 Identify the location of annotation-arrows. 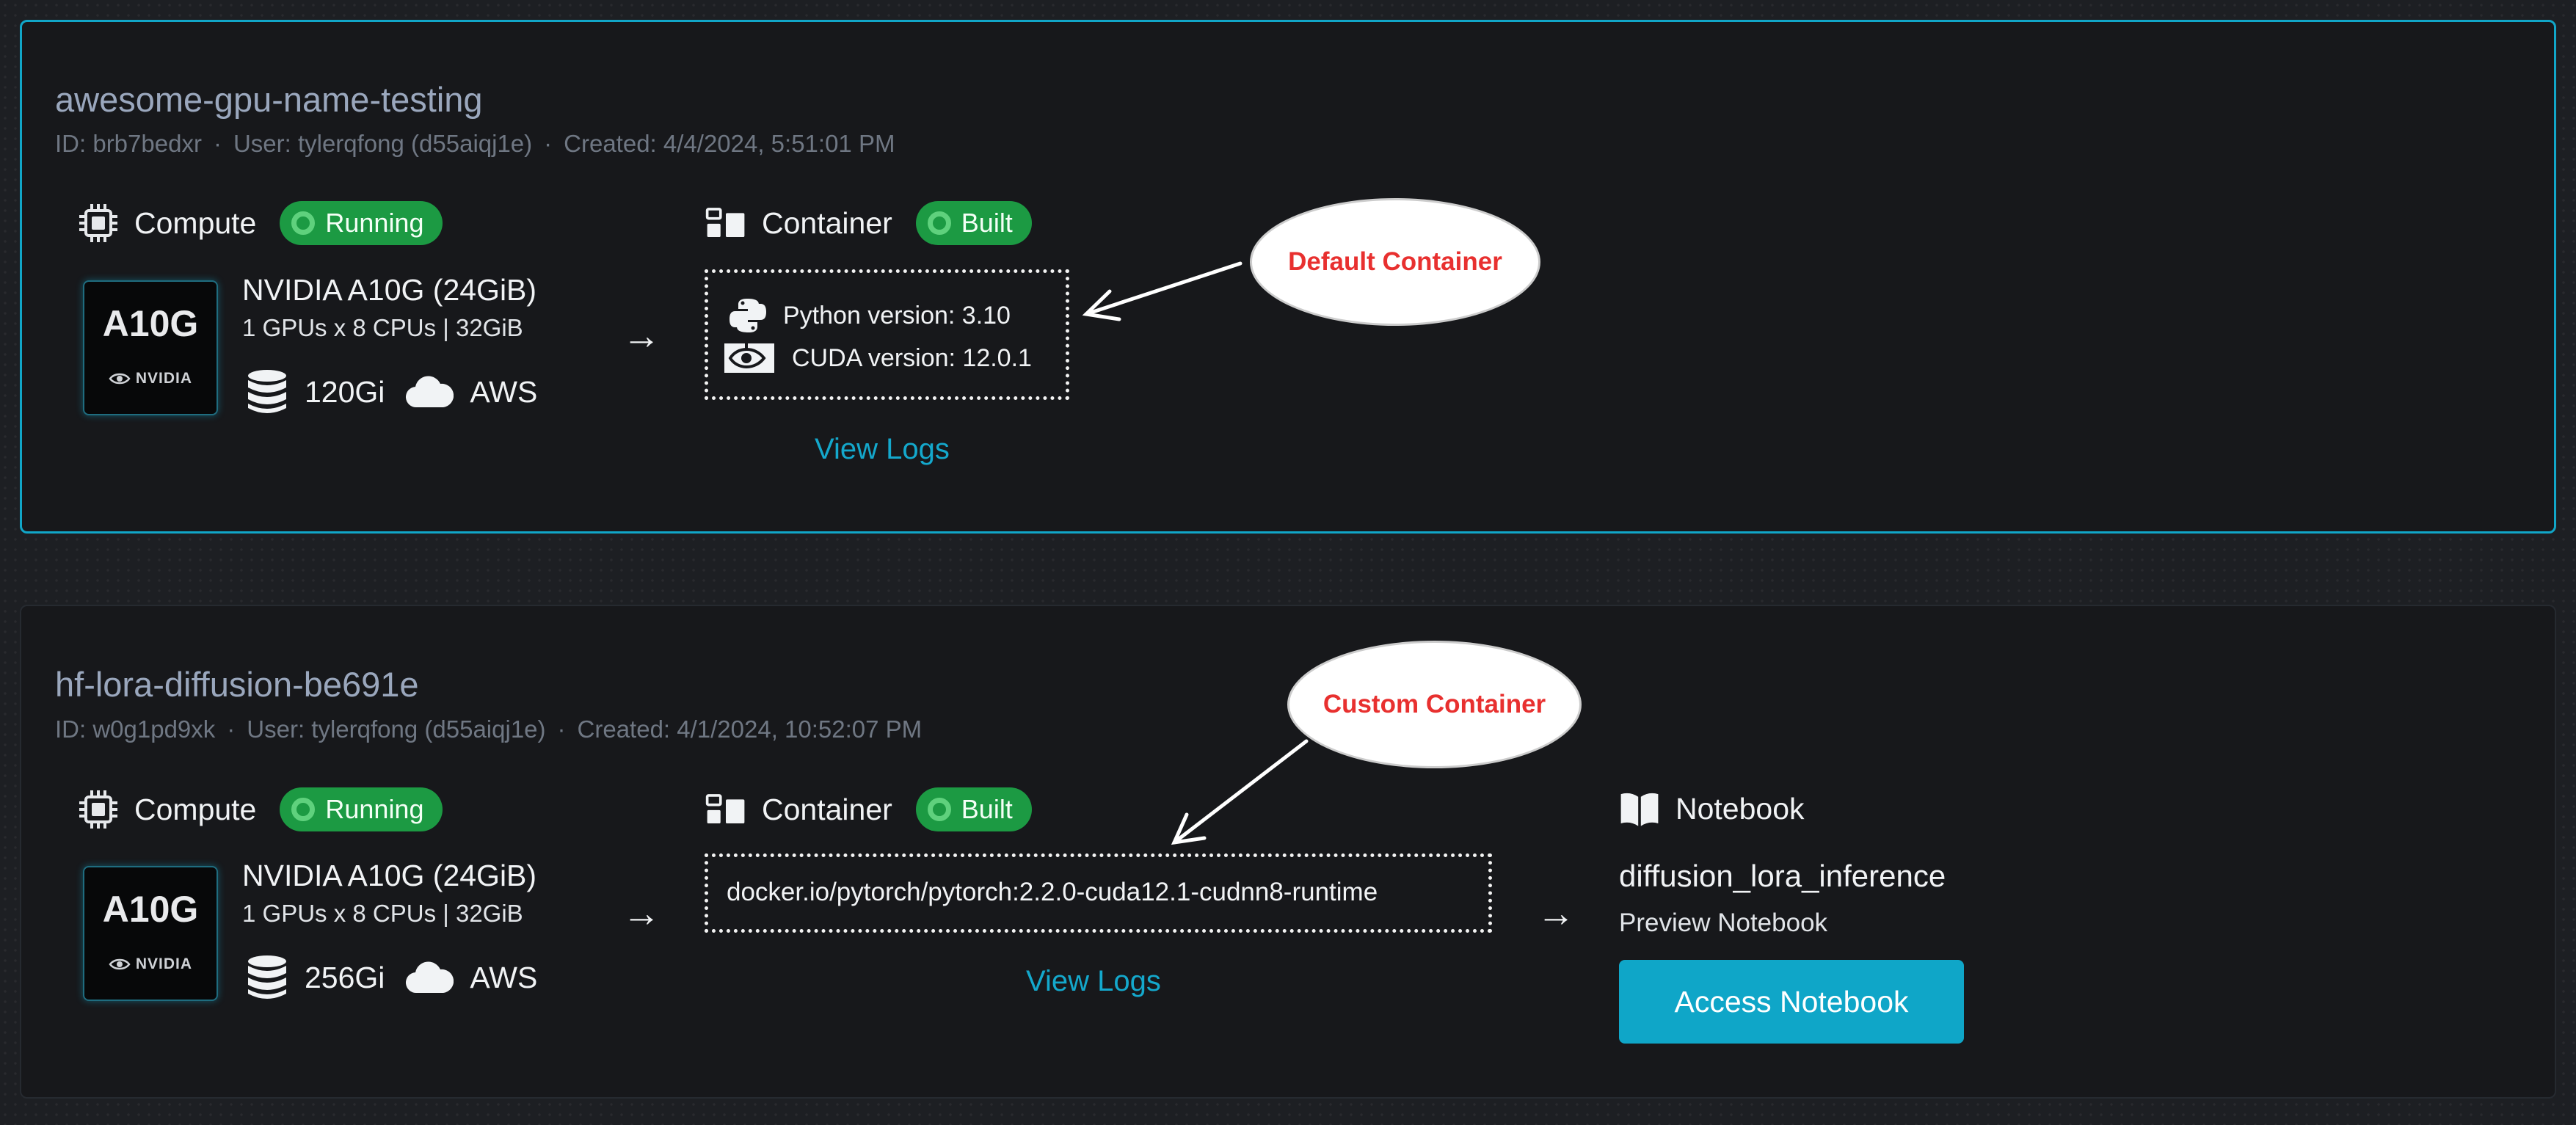
(1195, 553).